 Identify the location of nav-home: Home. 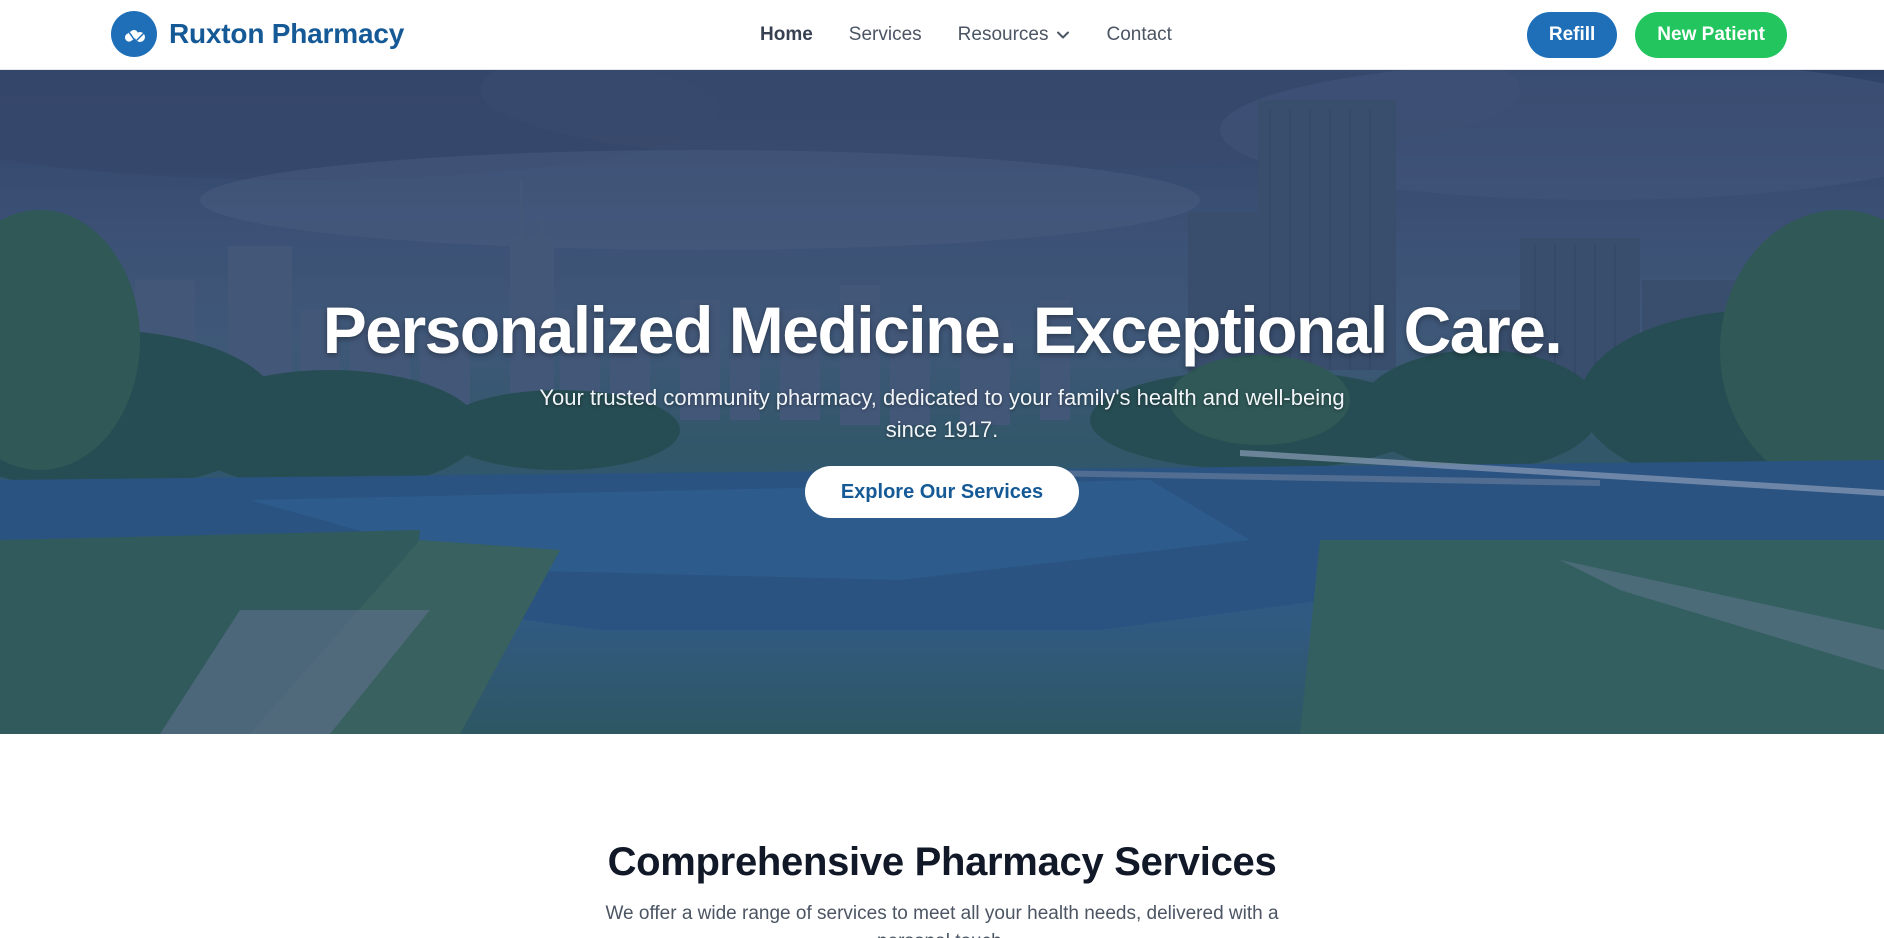
(786, 35).